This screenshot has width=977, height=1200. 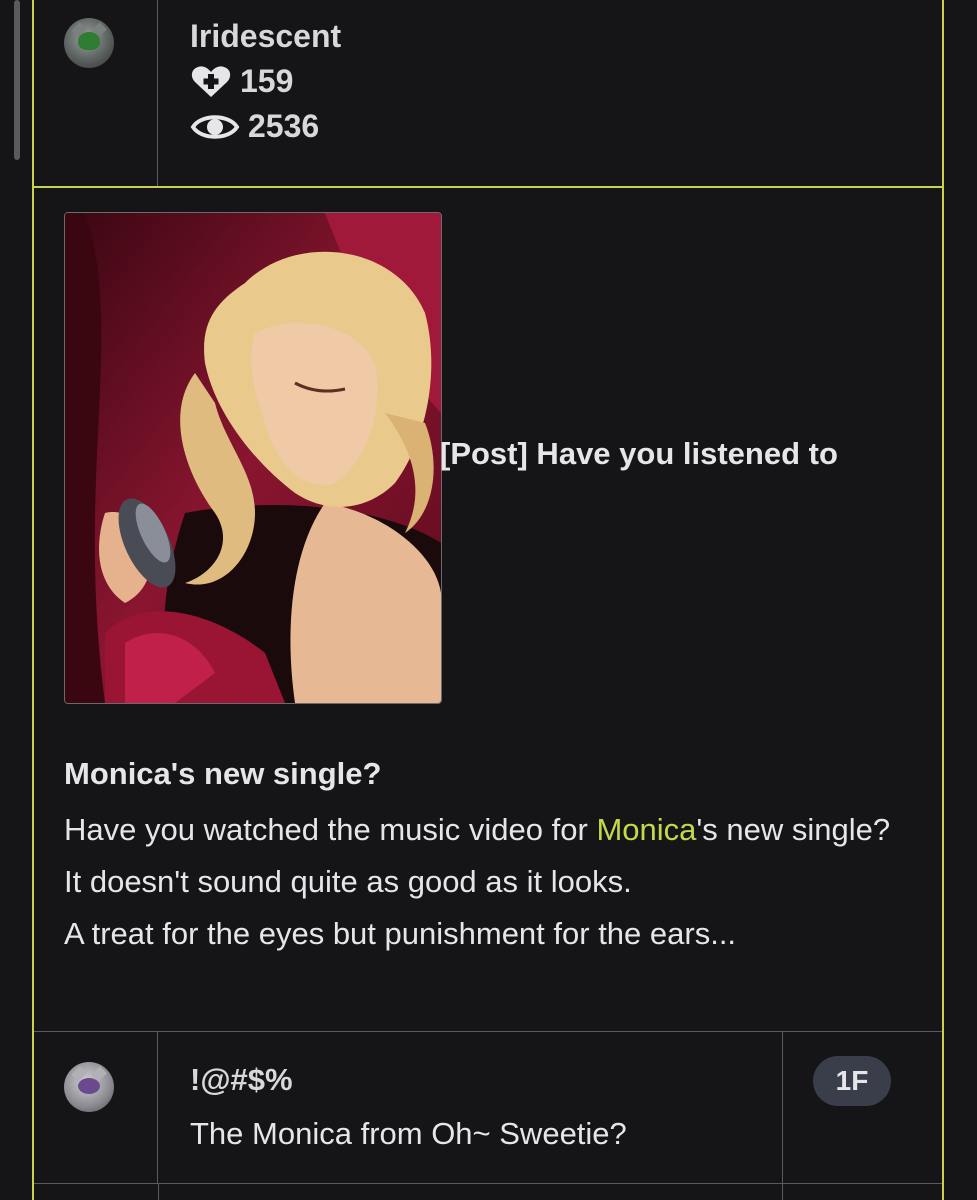 I want to click on likes-count: 159, so click(x=267, y=81).